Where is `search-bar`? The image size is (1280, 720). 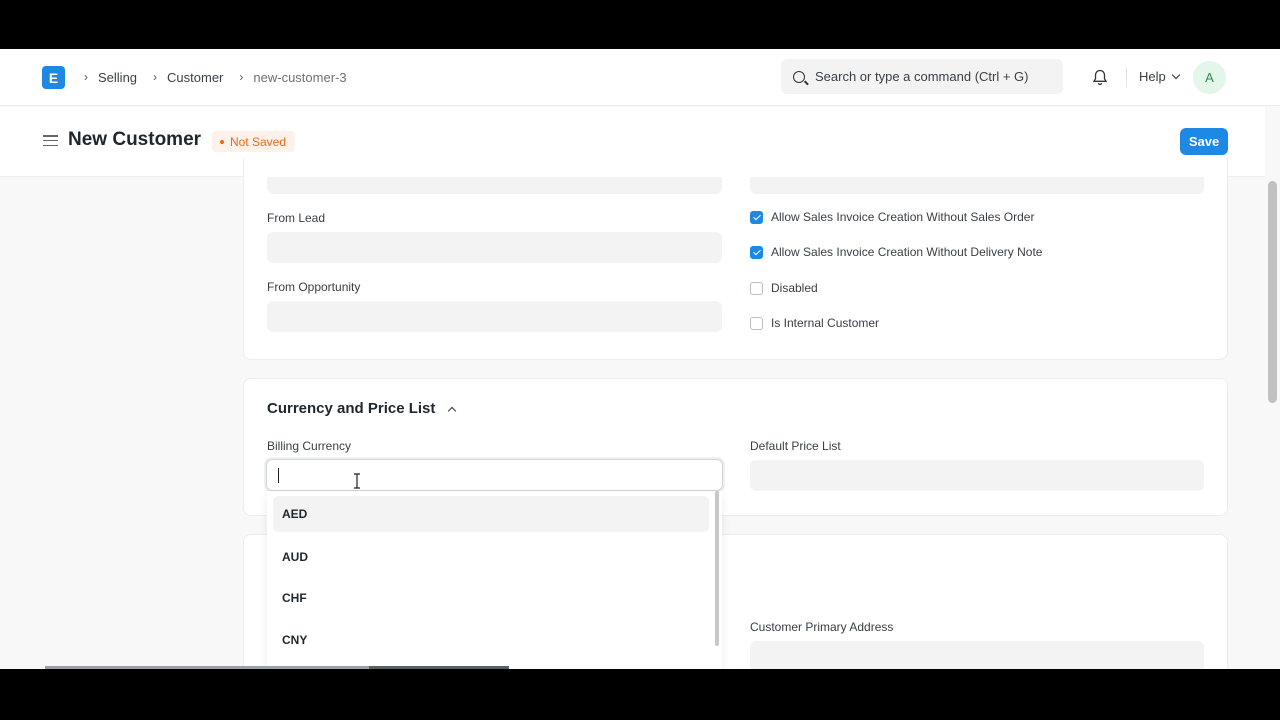
search-bar is located at coordinates (922, 76).